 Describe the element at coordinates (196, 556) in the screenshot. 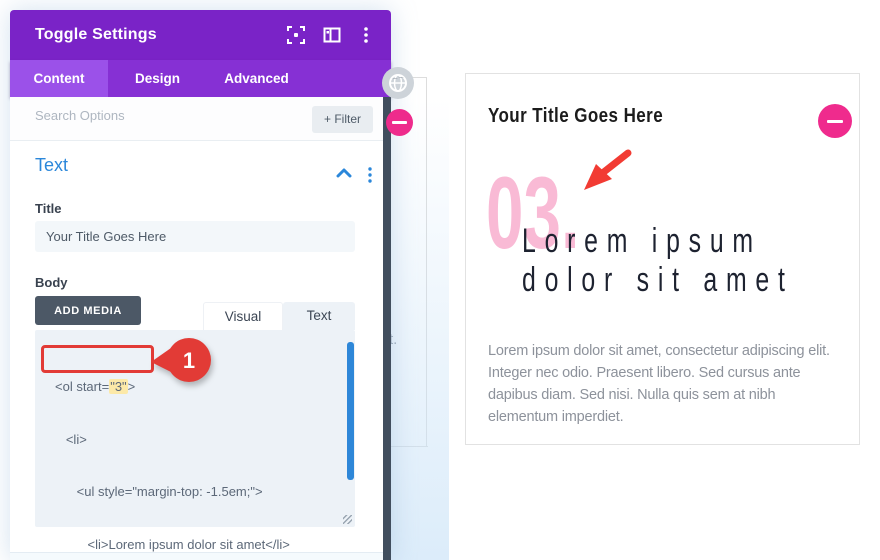

I see `modal-footer` at that location.